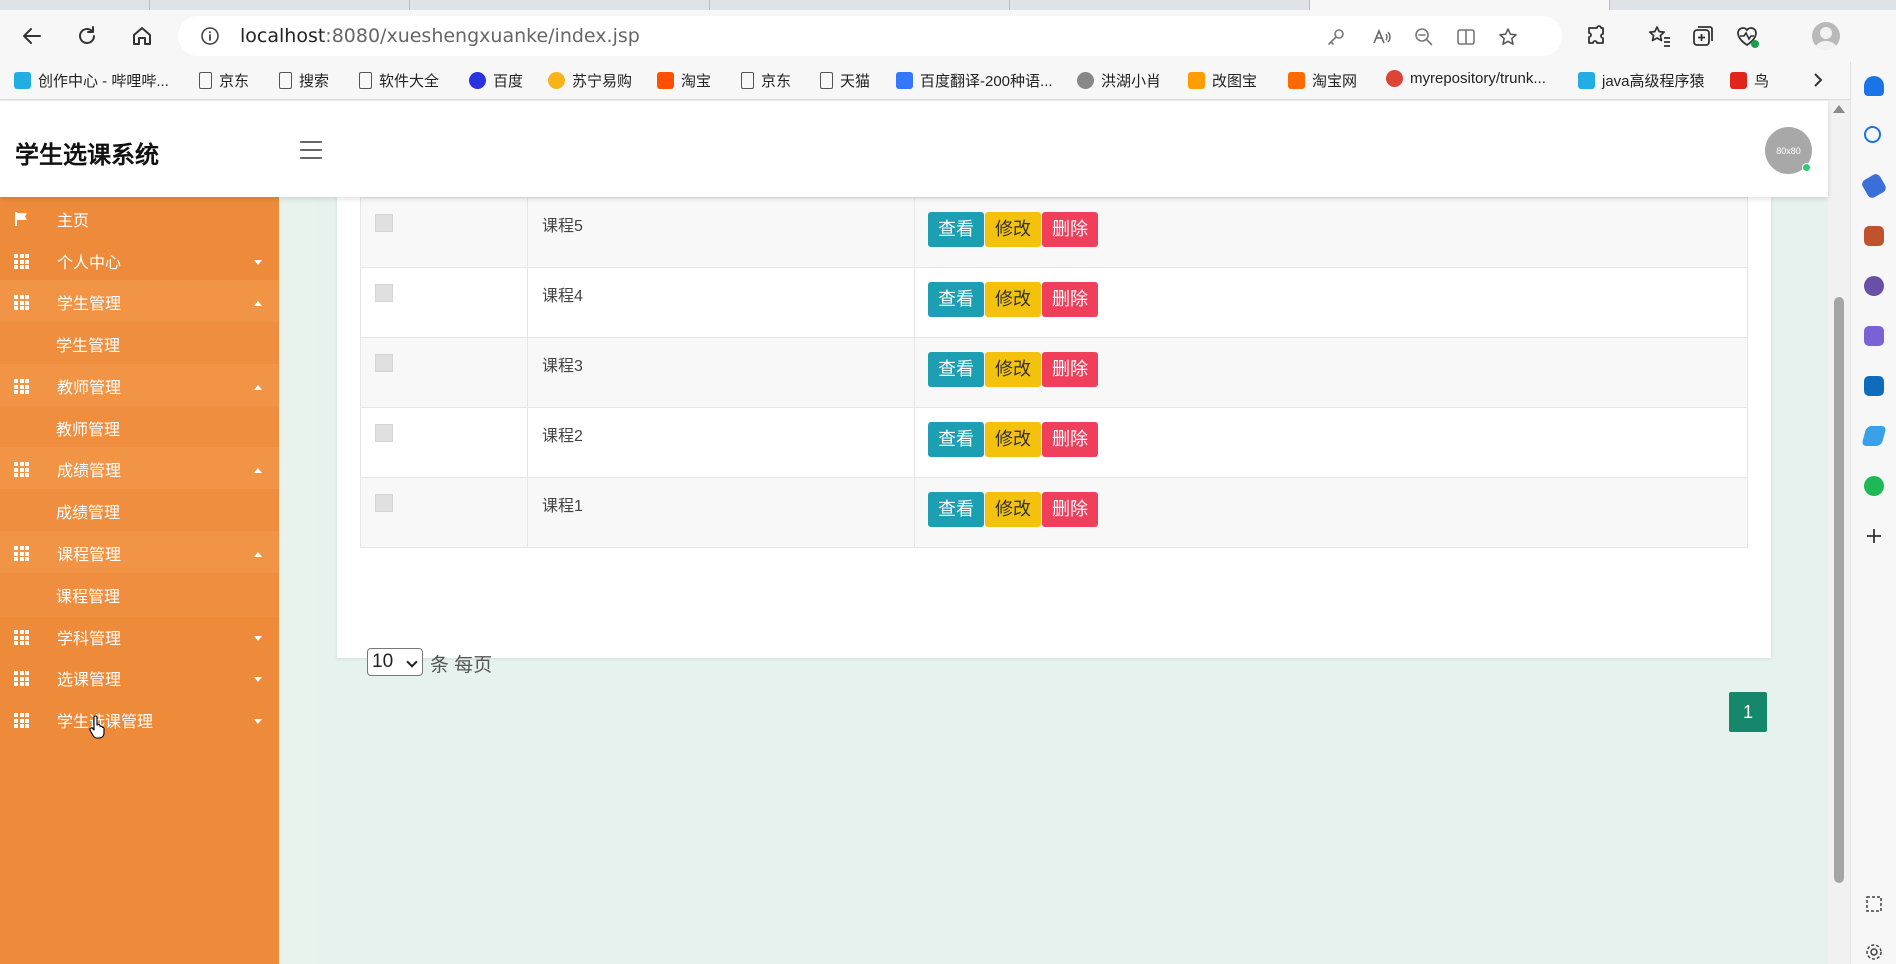 This screenshot has width=1896, height=964. I want to click on sidebar-subitem: 学生管理, so click(139, 344).